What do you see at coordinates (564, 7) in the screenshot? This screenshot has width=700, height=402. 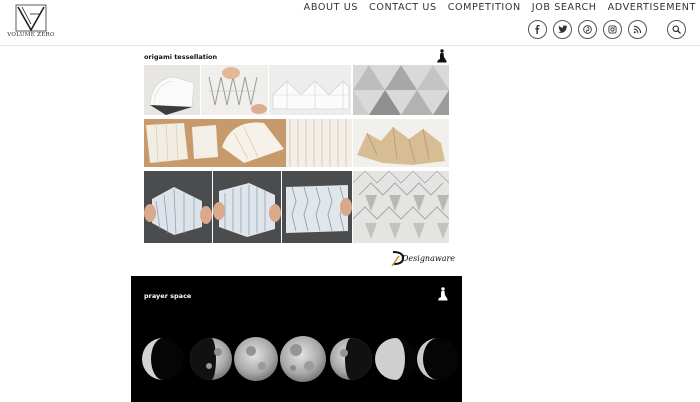 I see `nav-job-search: JOB SEARCH` at bounding box center [564, 7].